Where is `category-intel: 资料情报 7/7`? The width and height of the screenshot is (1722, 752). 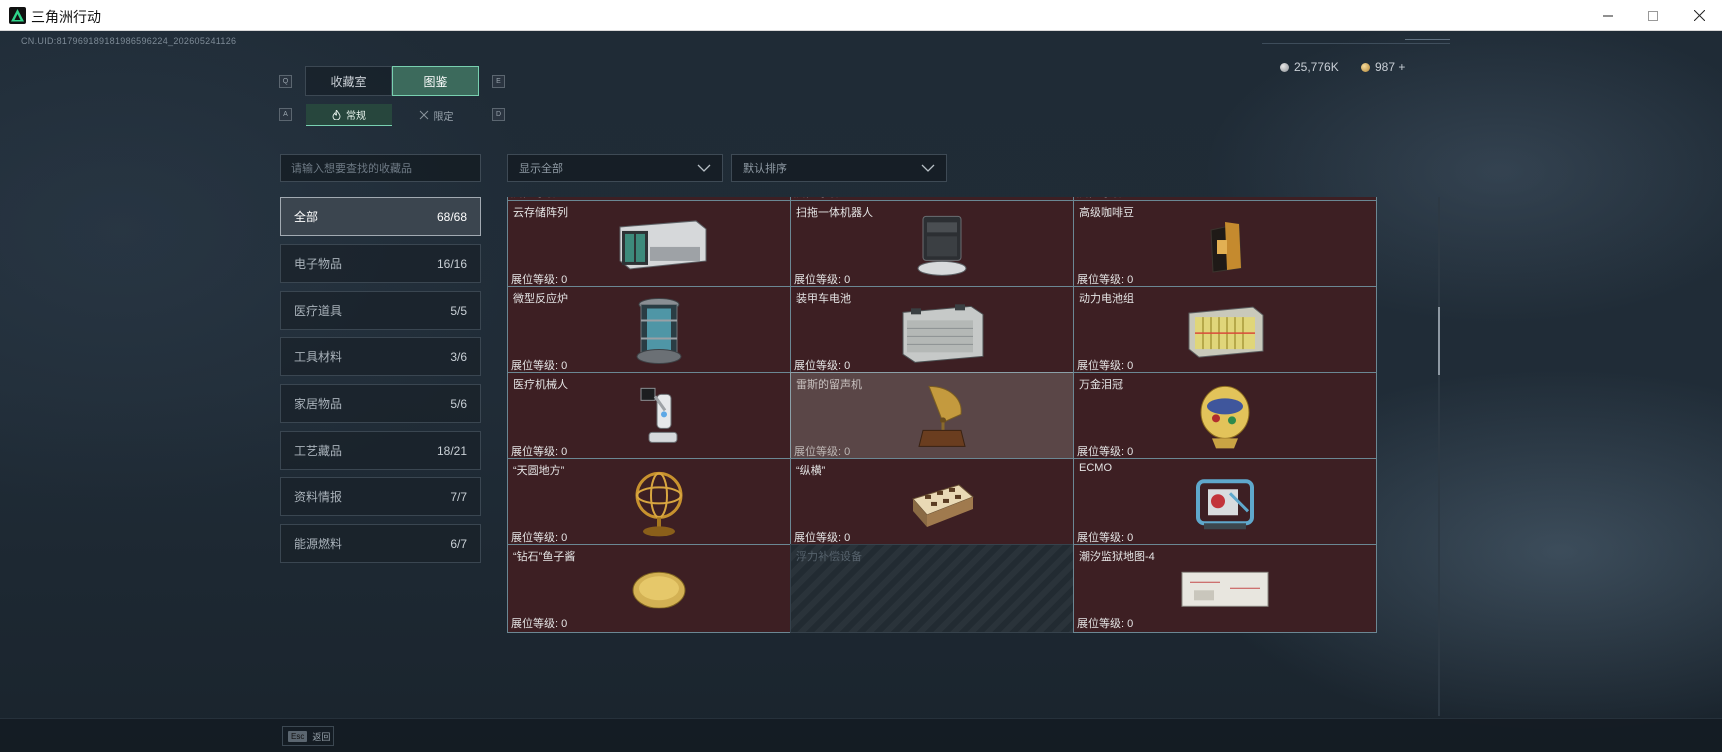
category-intel: 资料情报 7/7 is located at coordinates (380, 496).